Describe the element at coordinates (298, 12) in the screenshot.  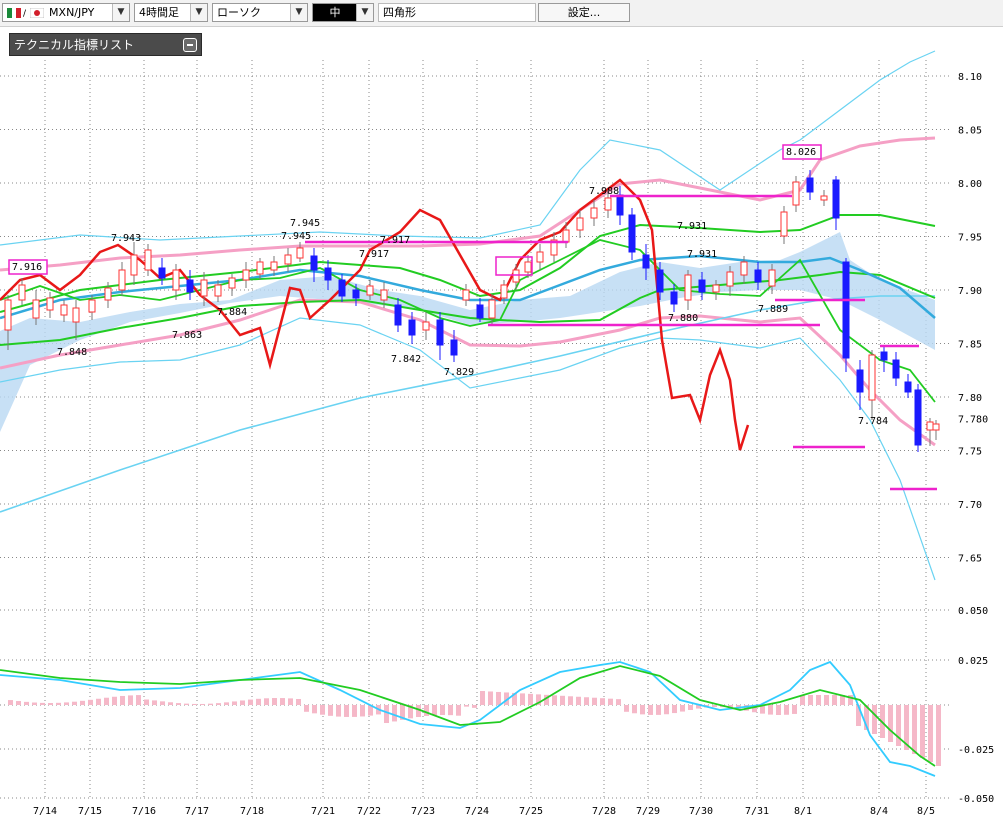
I see `chevron-down-icon: ▼` at that location.